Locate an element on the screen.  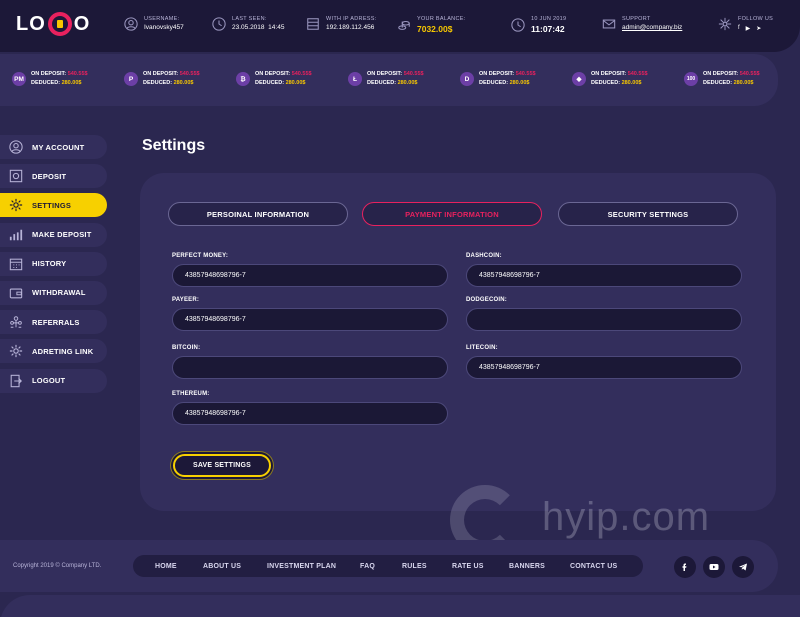
sidebar-item-label: DEPOSIT is located at coordinates (49, 176).